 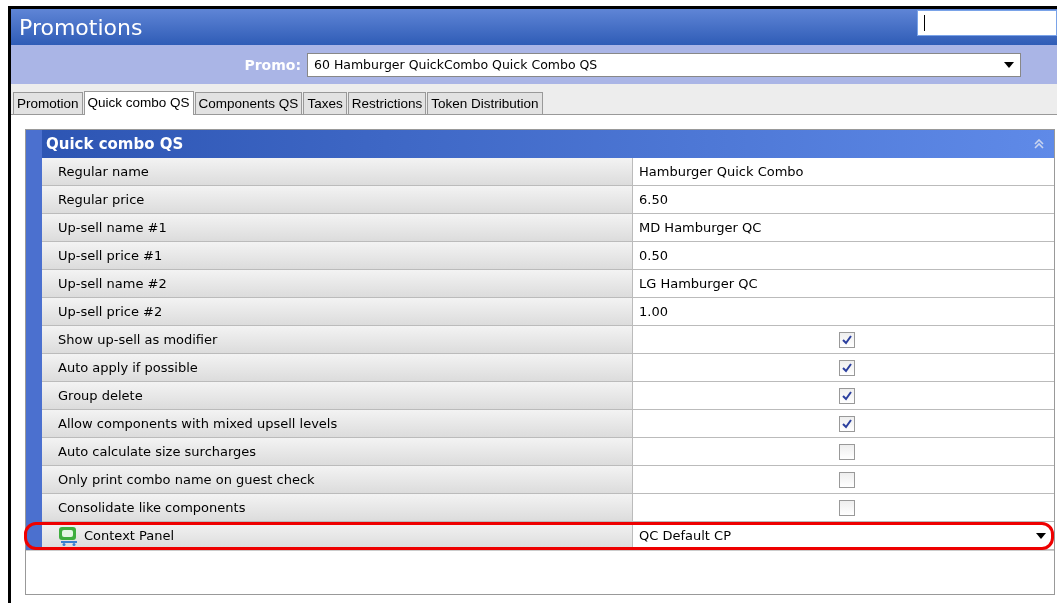 I want to click on dropdown-value: QC Default CP, so click(x=685, y=535).